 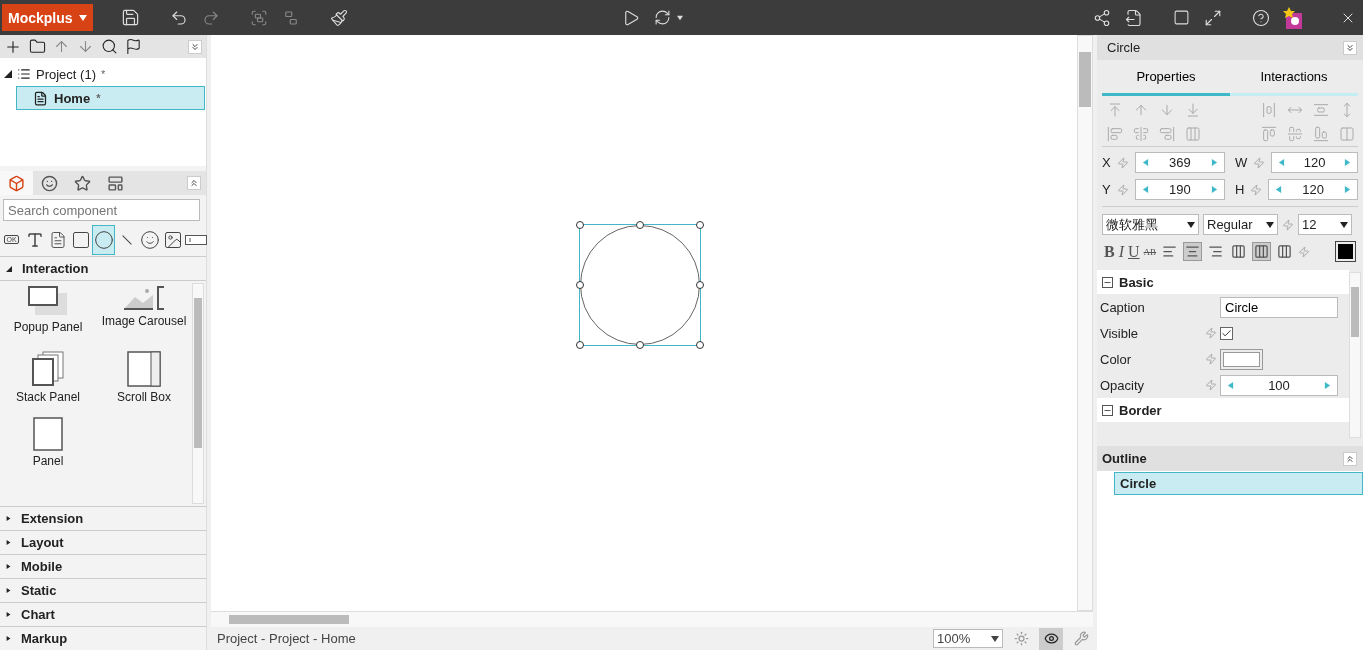 I want to click on text-color-swatch, so click(x=1345, y=251).